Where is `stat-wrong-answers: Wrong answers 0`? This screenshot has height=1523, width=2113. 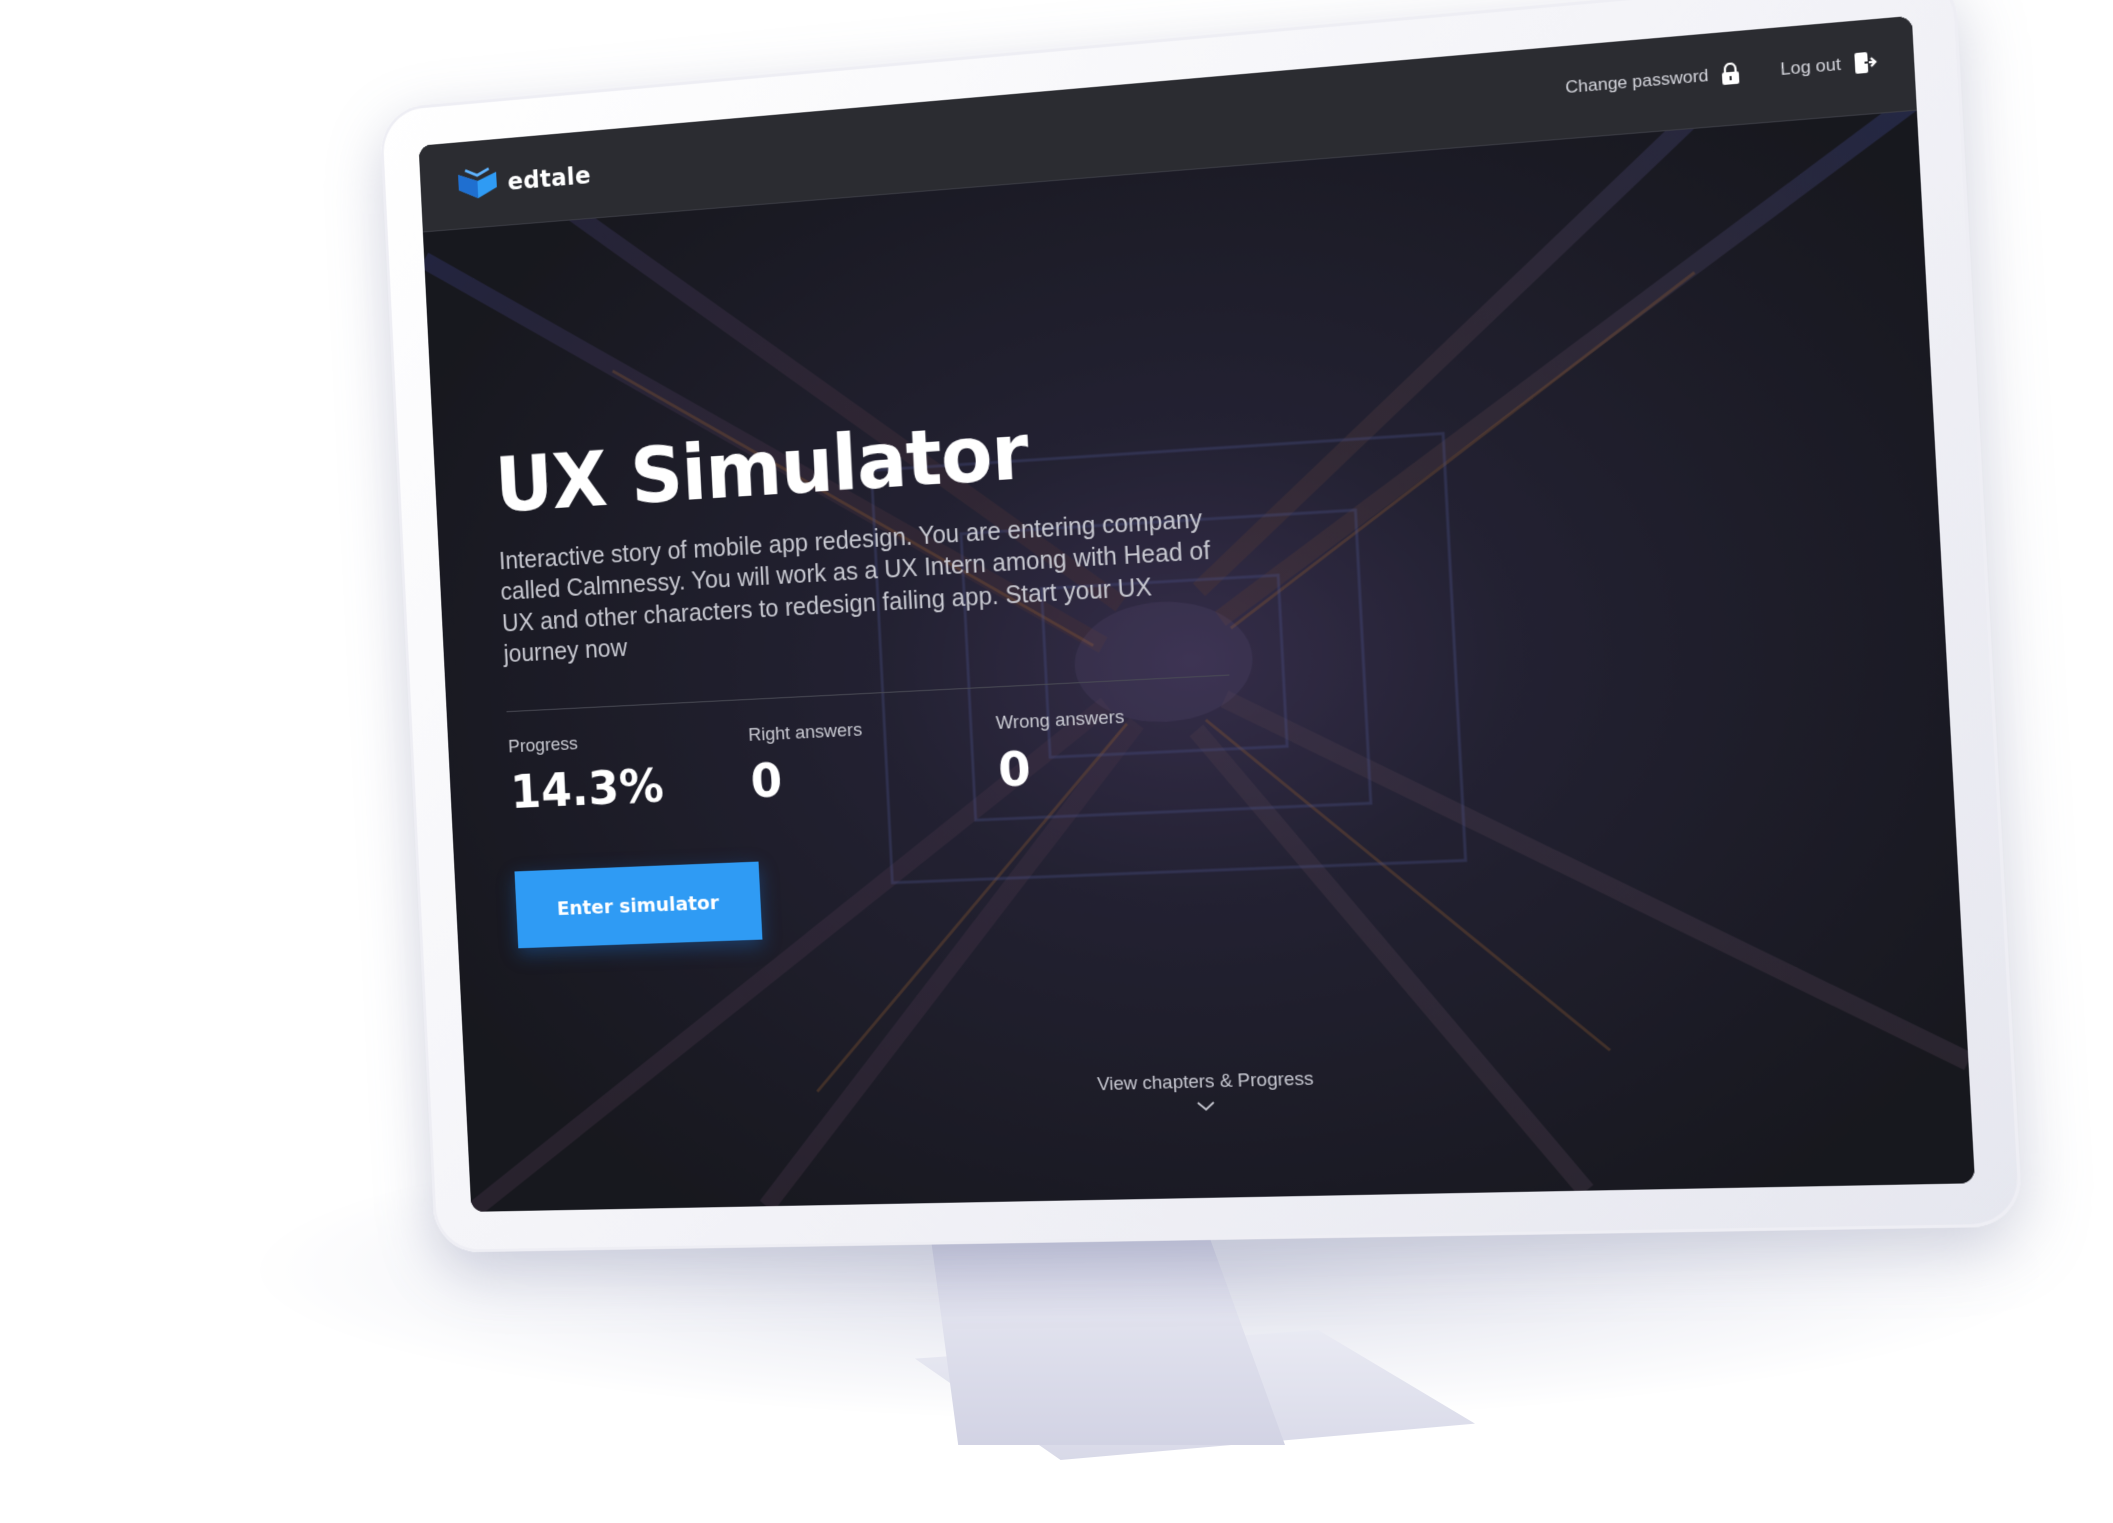 stat-wrong-answers: Wrong answers 0 is located at coordinates (1125, 749).